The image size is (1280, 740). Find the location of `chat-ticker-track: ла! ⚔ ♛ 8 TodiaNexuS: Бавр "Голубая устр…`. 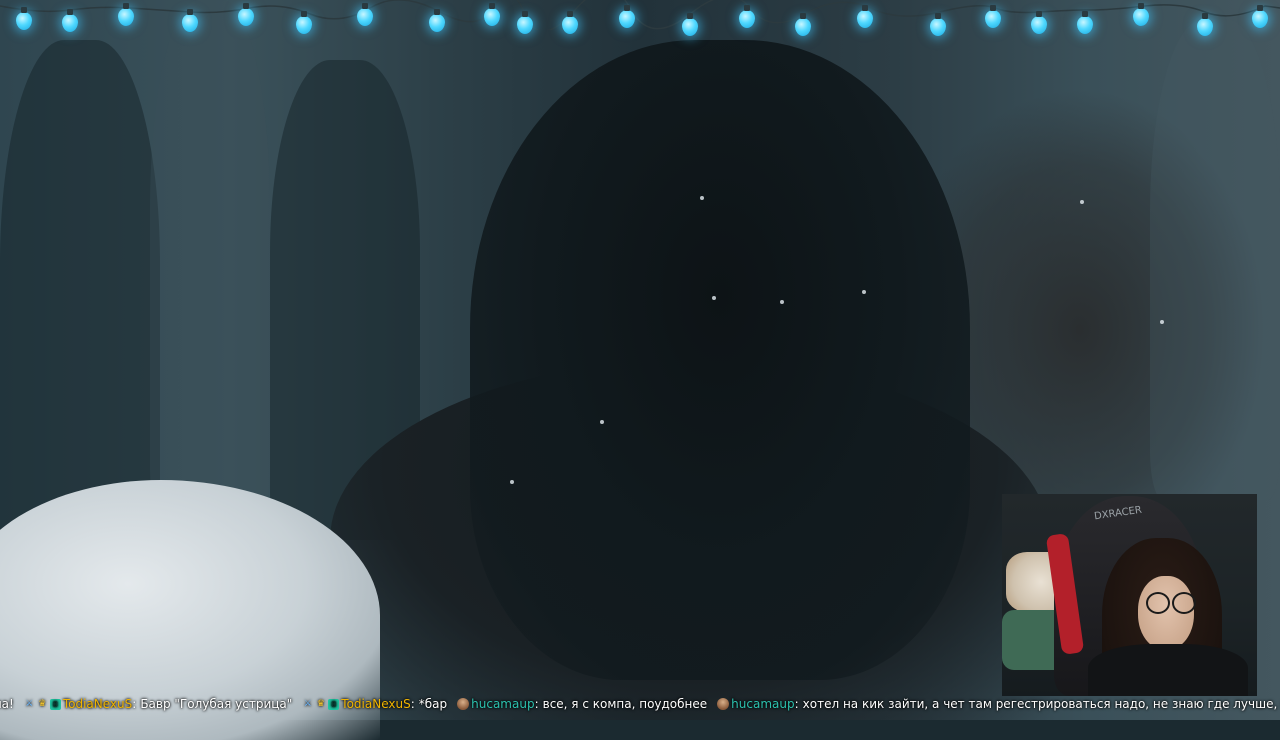

chat-ticker-track: ла! ⚔ ♛ 8 TodiaNexuS: Бавр "Голубая устр… is located at coordinates (640, 704).